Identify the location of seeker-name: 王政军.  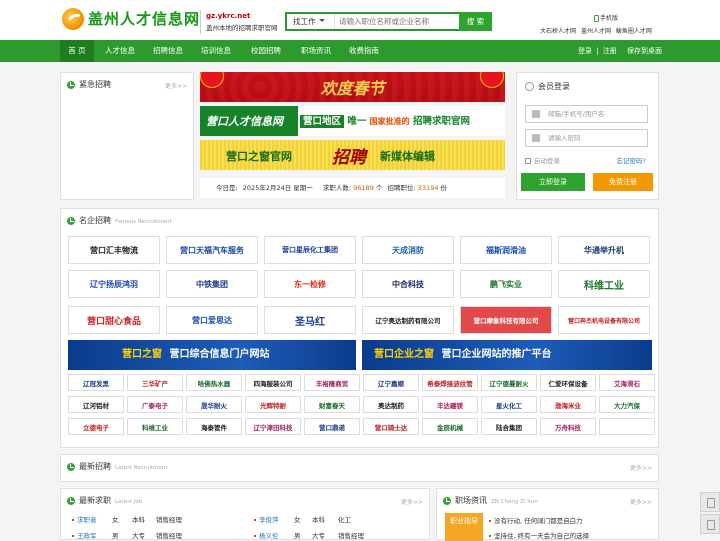
(87, 536).